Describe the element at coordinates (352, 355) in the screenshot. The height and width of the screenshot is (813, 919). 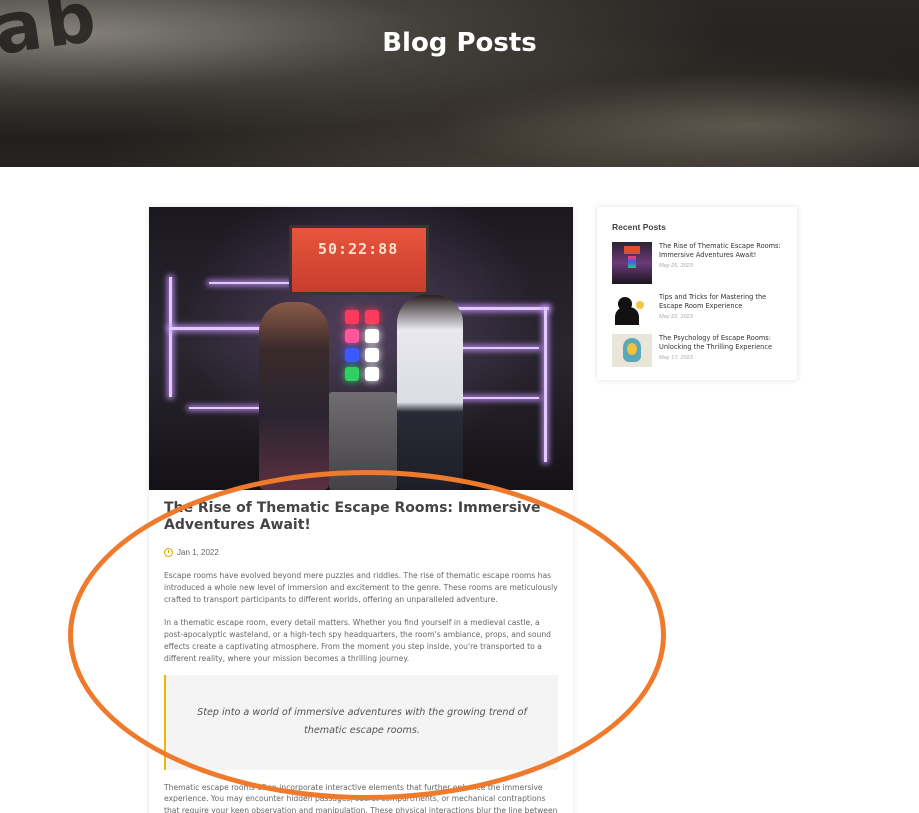
I see `blue-light` at that location.